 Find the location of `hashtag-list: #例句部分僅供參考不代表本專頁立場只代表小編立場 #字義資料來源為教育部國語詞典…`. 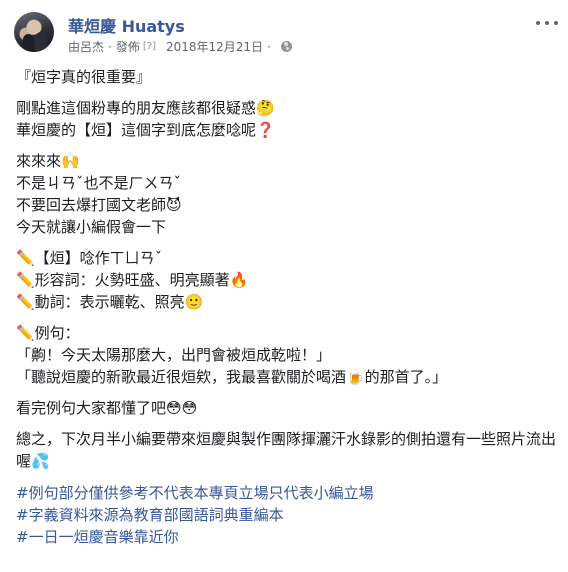

hashtag-list: #例句部分僅供參考不代表本專頁立場只代表小編立場 #字義資料來源為教育部國語詞典… is located at coordinates (286, 515).